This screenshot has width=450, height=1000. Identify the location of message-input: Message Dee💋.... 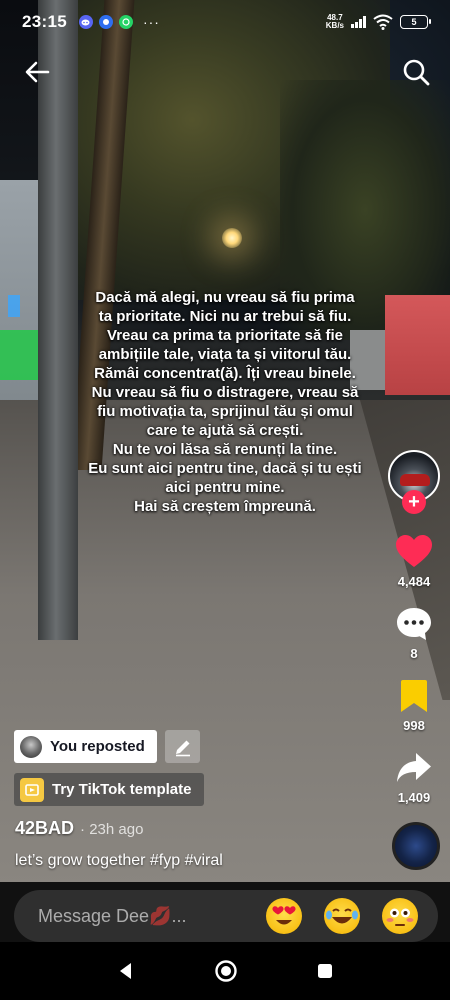
(226, 916).